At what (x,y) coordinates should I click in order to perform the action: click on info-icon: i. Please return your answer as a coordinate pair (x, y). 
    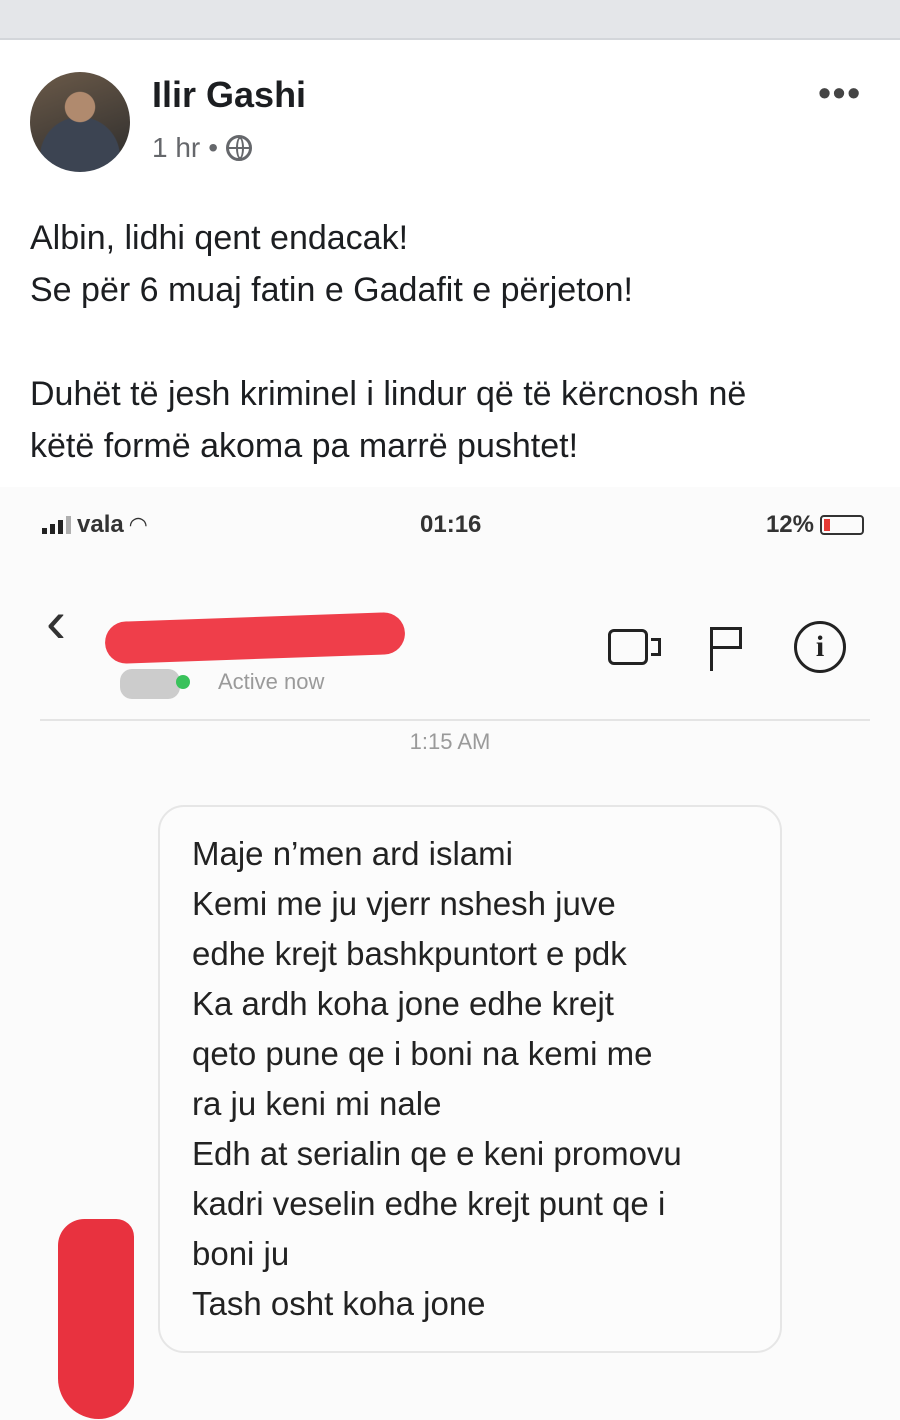
    Looking at the image, I should click on (820, 647).